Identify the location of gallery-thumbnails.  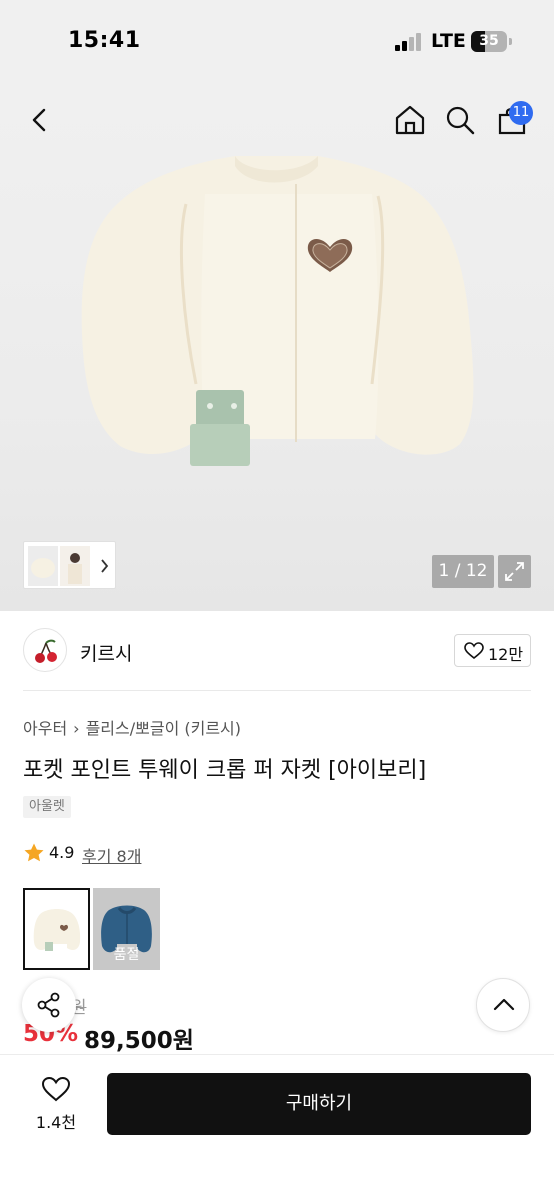
(69, 565).